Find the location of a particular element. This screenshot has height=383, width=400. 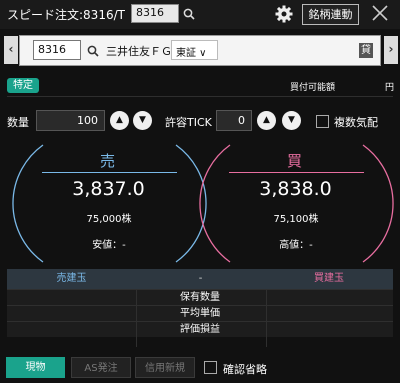

row-label-holding: 保有数量 is located at coordinates (200, 297).